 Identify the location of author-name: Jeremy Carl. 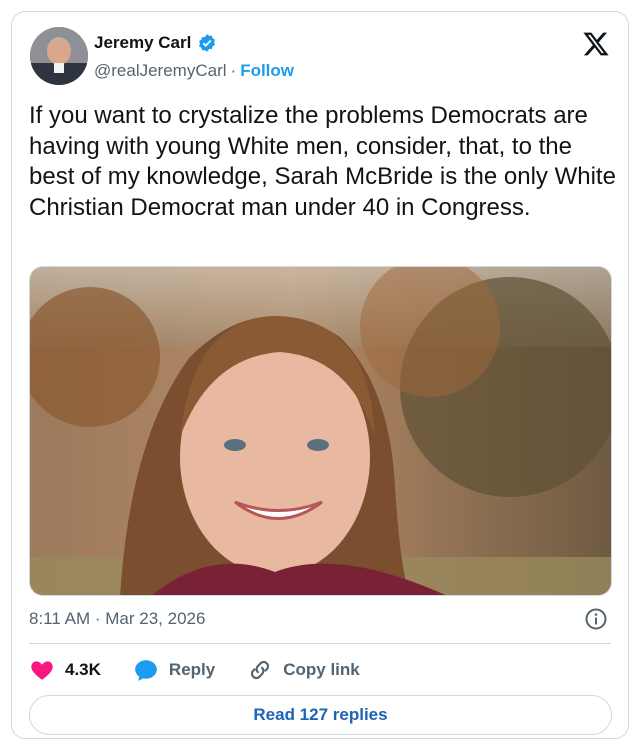
(142, 43).